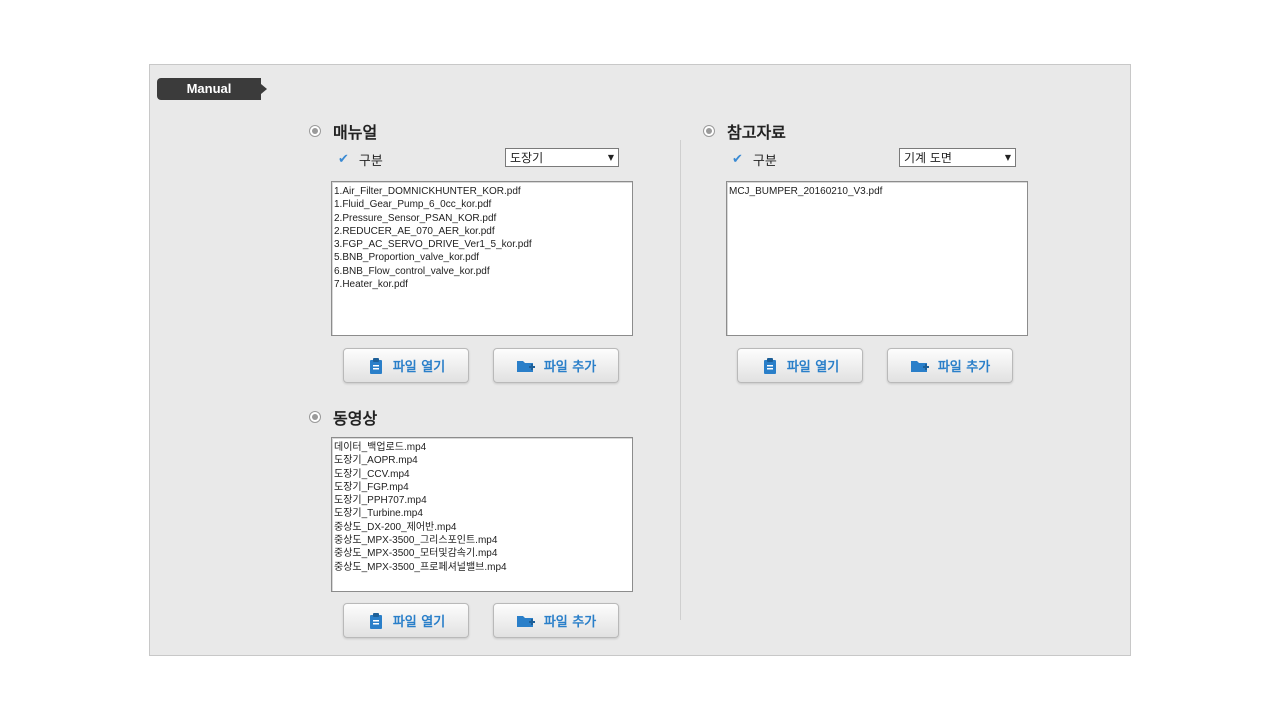  I want to click on manual-category-select: 도장기 ▼, so click(562, 157).